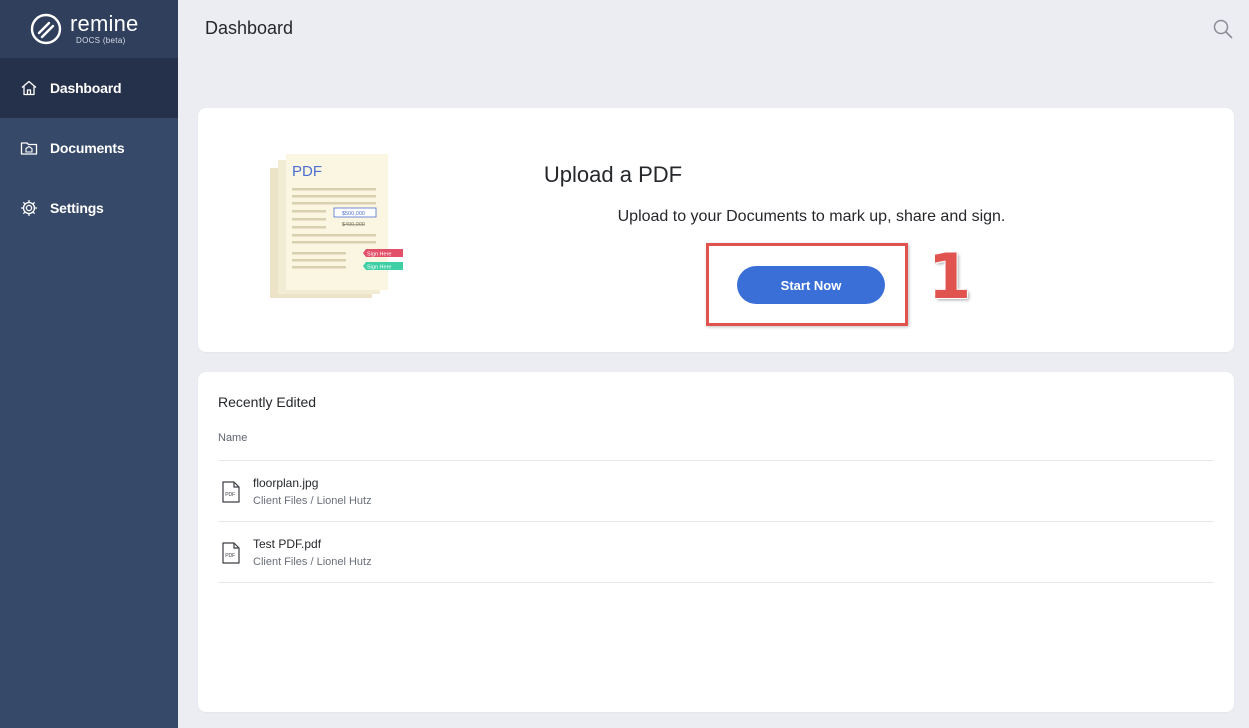  I want to click on annotation-step-number: 1, so click(950, 276).